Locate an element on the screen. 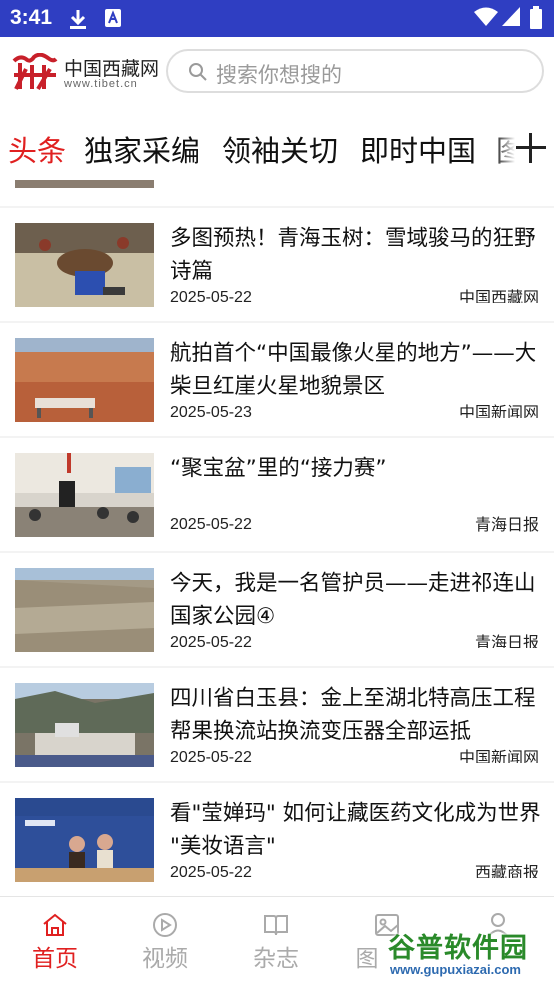 Image resolution: width=554 pixels, height=985 pixels. mars-landscape-photo is located at coordinates (84, 380).